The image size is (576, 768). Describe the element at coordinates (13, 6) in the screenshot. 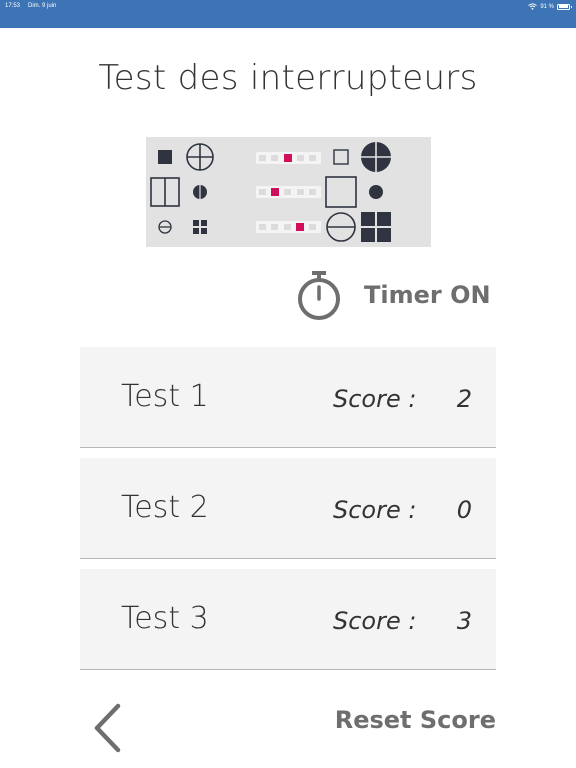

I see `status-time: 17:53` at that location.